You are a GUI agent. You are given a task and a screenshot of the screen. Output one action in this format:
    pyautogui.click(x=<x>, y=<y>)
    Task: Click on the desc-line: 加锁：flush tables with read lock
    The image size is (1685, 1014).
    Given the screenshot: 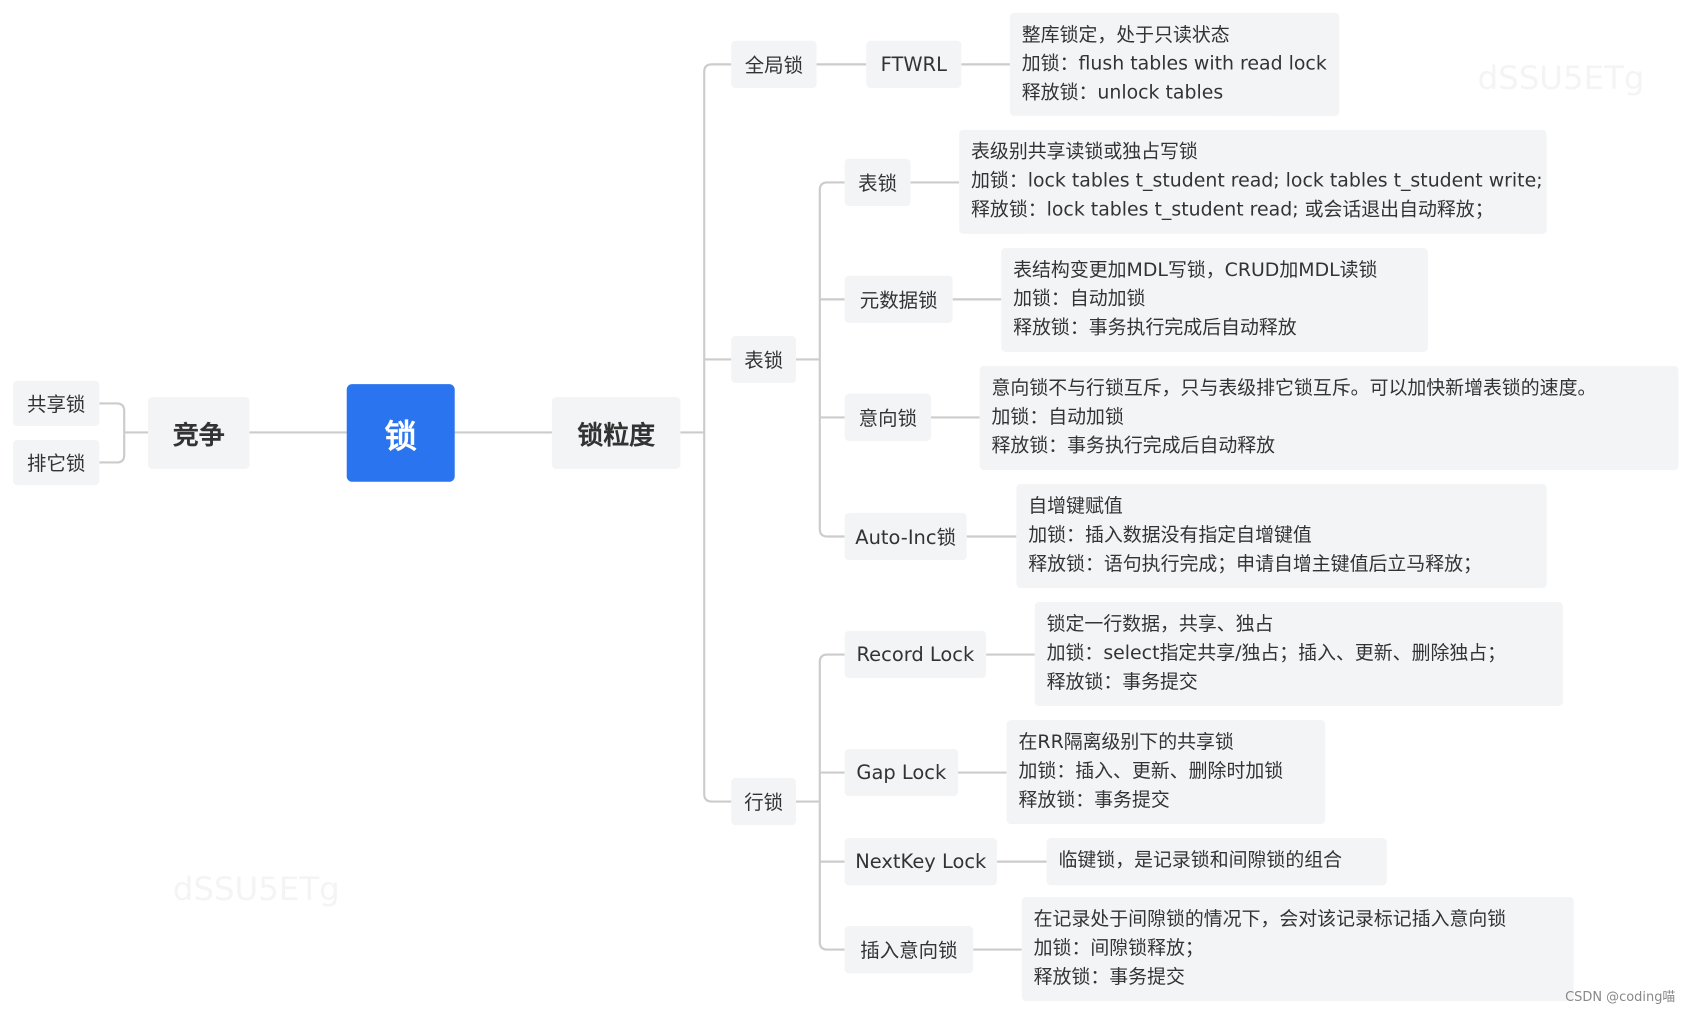 What is the action you would take?
    pyautogui.click(x=1174, y=64)
    